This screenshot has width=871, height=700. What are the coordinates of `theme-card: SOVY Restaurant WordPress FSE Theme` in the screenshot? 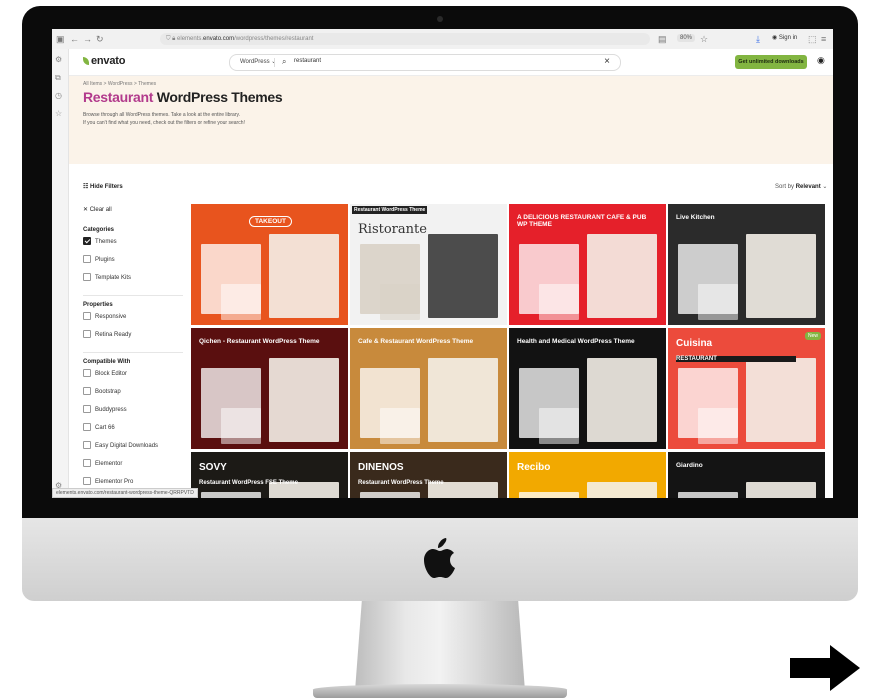 It's located at (269, 475).